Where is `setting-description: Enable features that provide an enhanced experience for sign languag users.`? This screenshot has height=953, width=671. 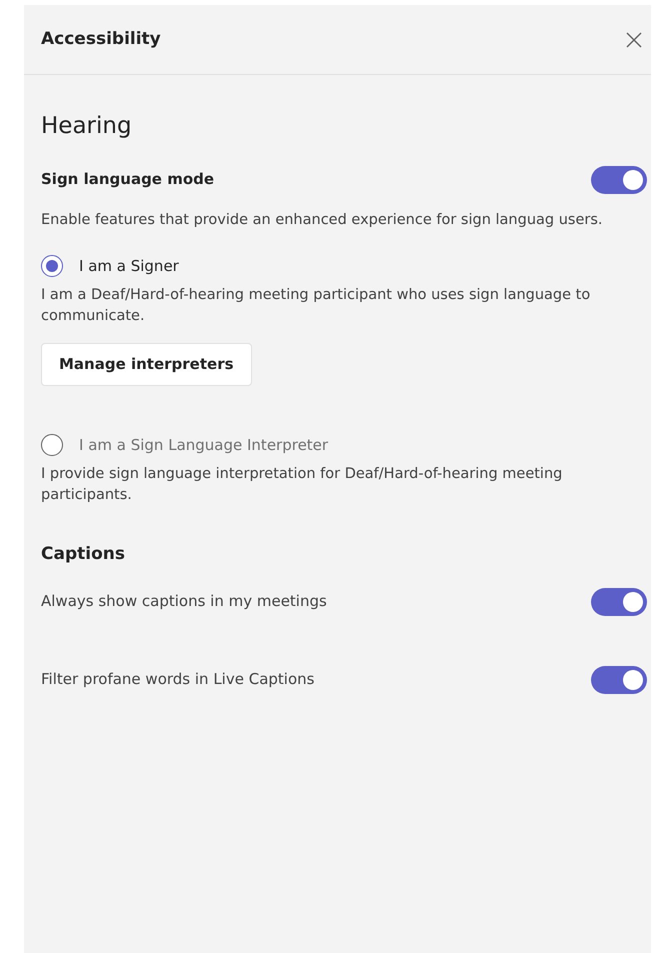 setting-description: Enable features that provide an enhanced experience for sign languag users. is located at coordinates (322, 220).